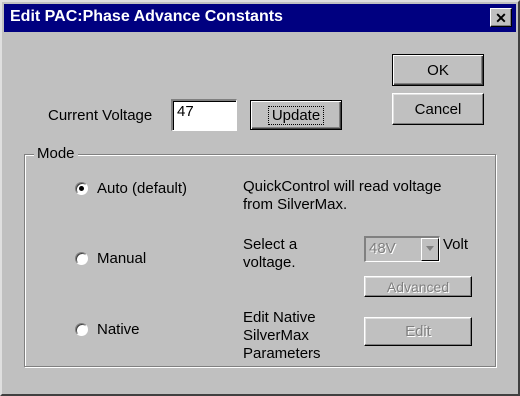  I want to click on native-description: Edit Native SilverMax Parameters, so click(282, 336).